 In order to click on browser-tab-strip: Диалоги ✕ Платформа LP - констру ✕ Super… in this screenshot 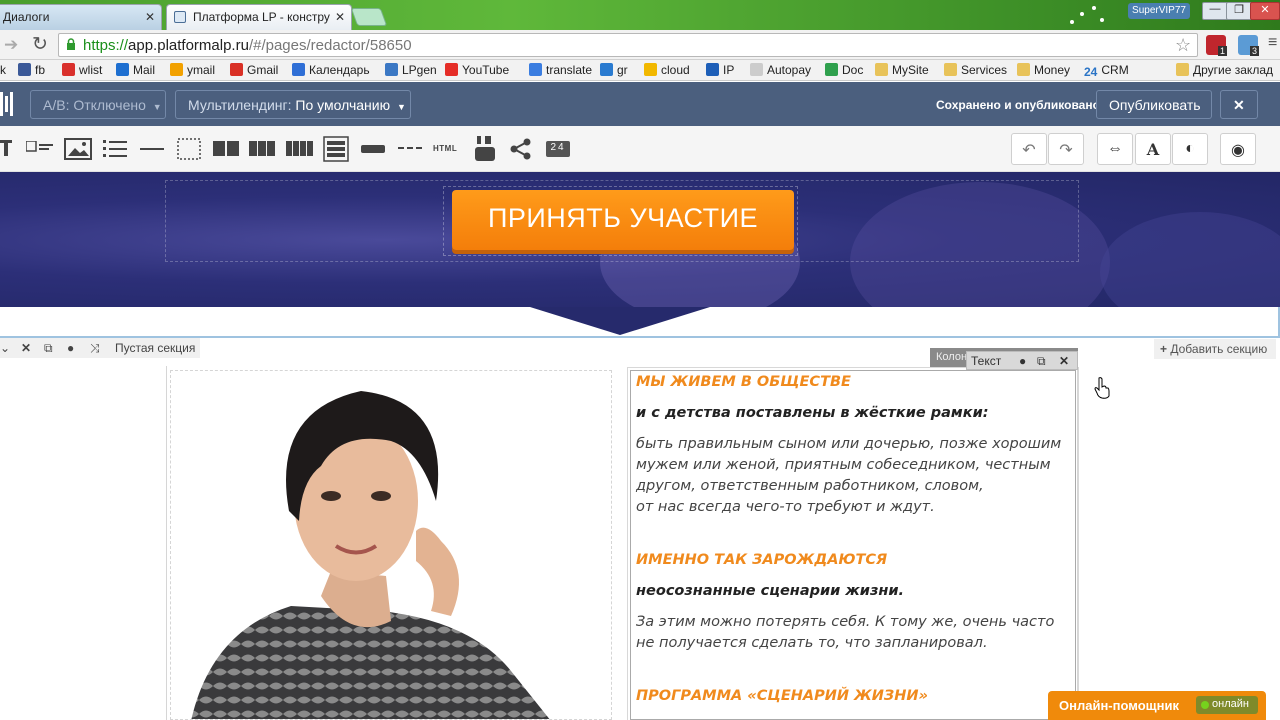, I will do `click(640, 15)`.